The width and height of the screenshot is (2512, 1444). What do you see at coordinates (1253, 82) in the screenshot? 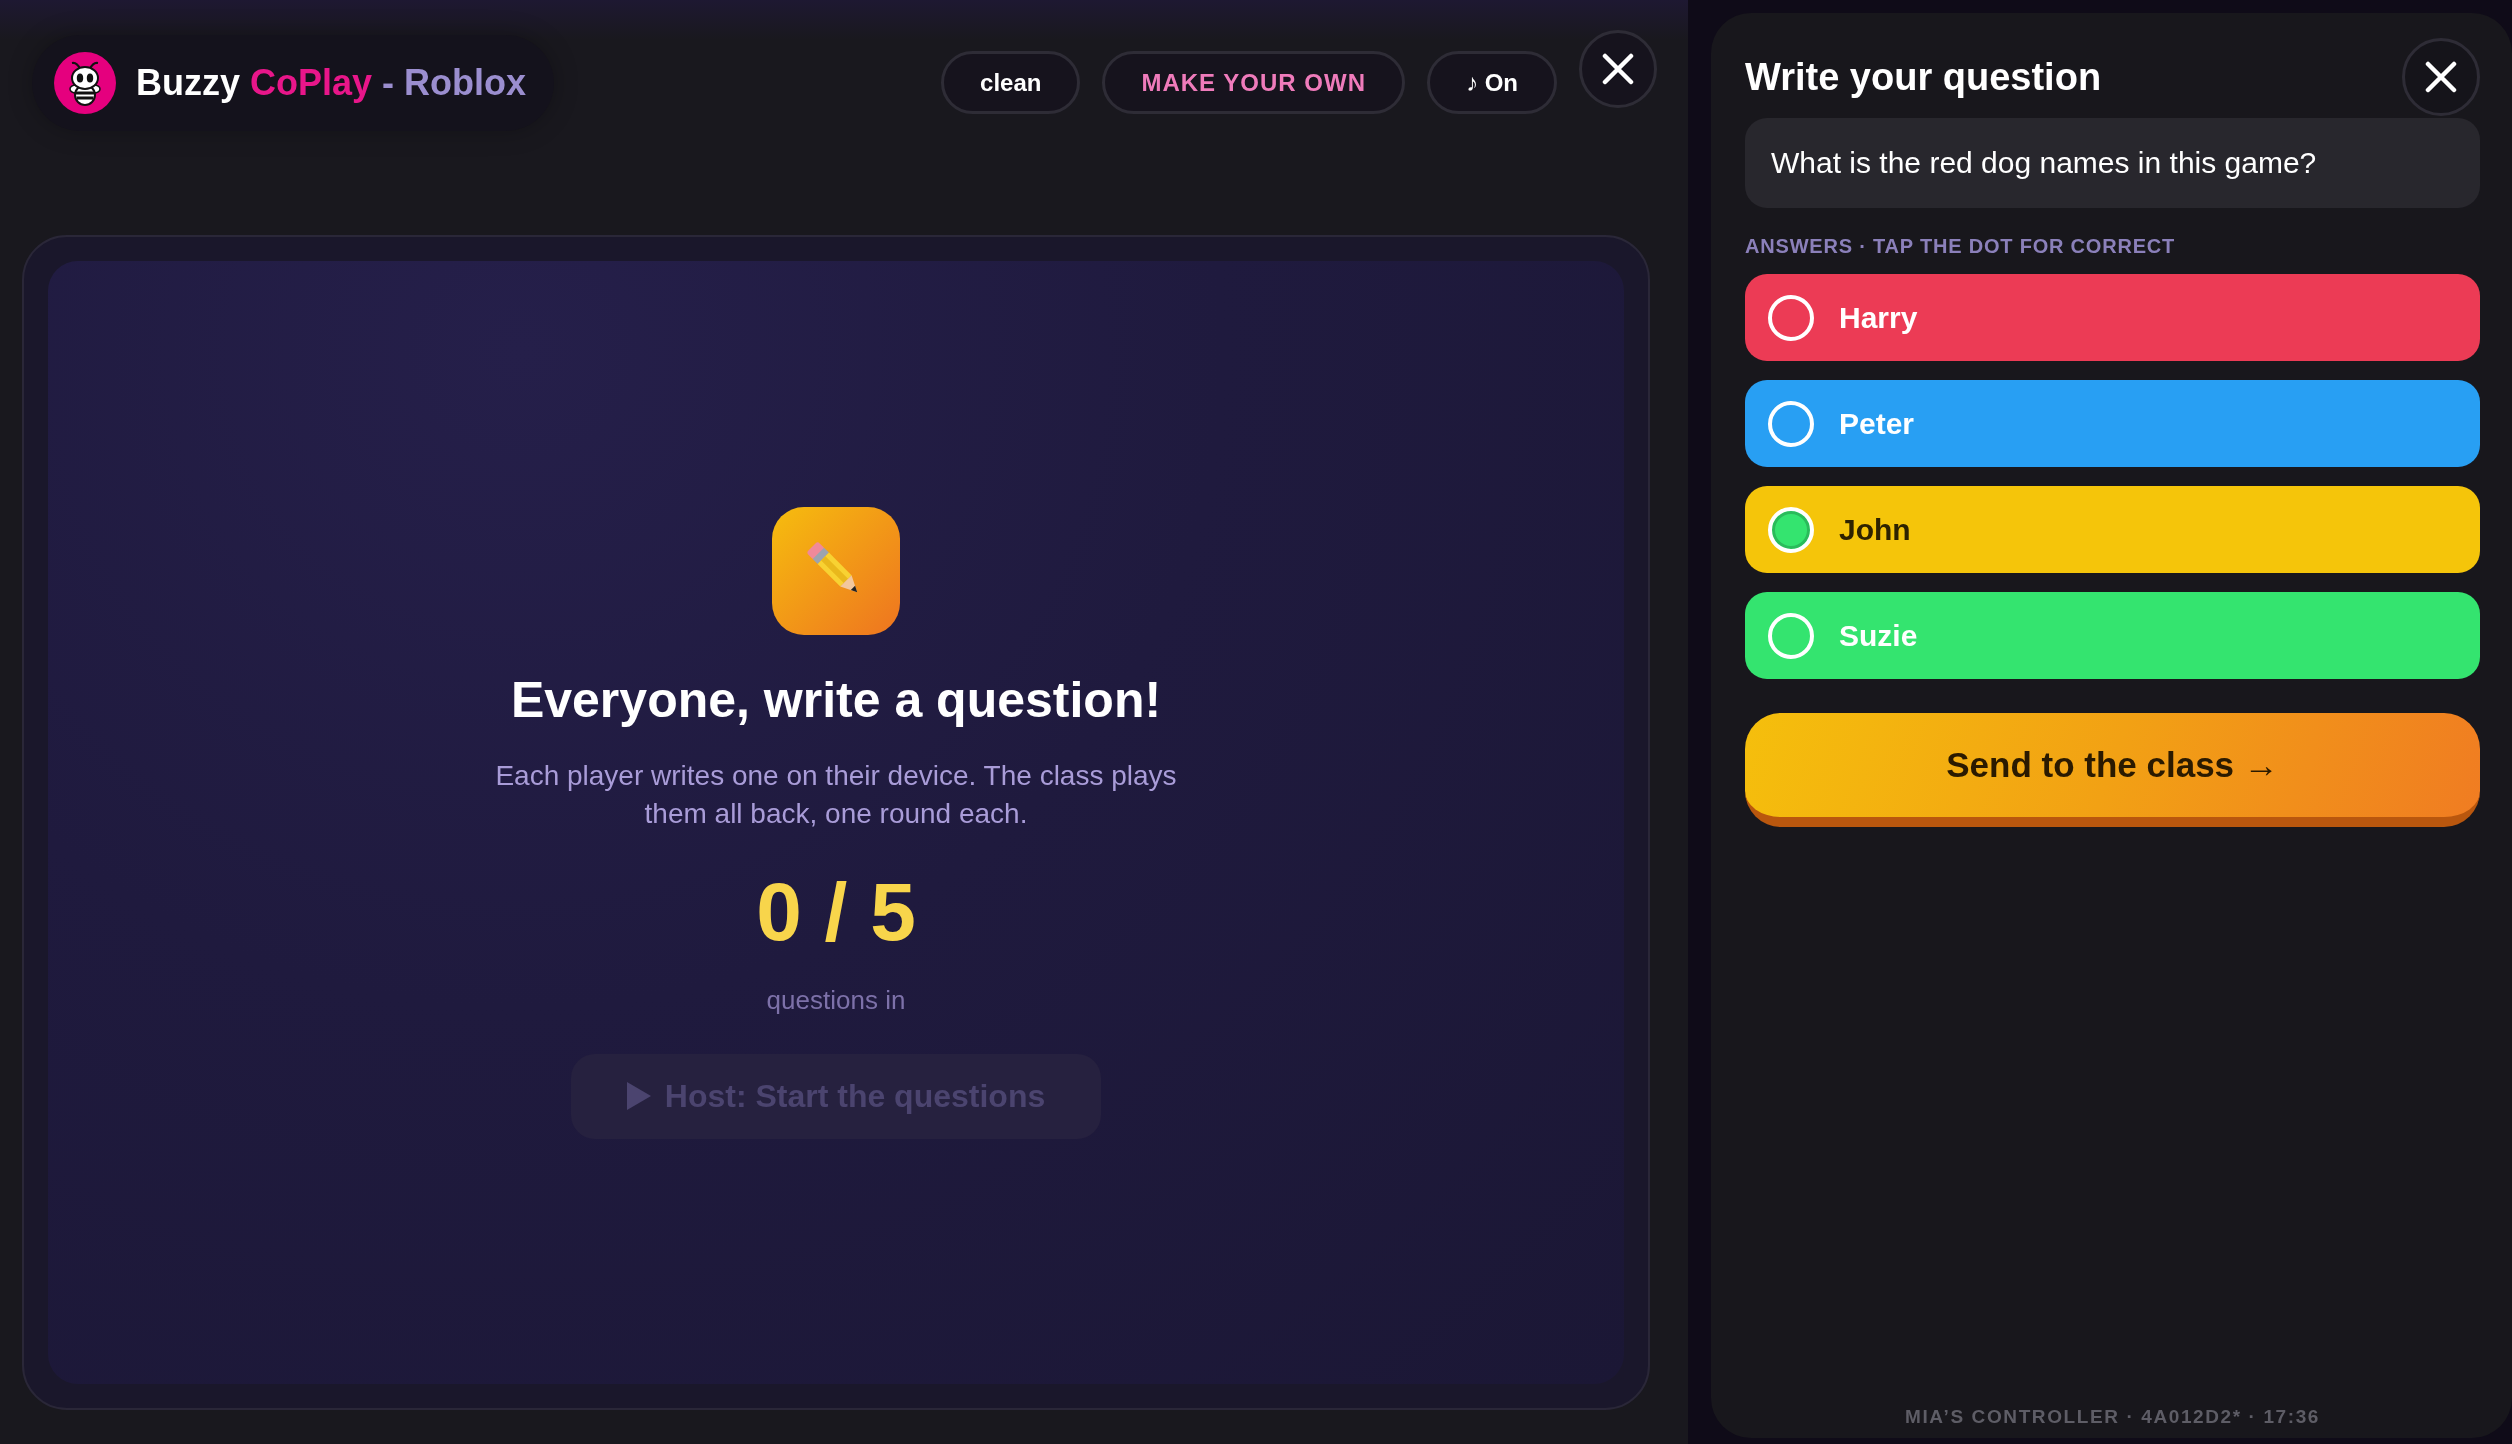
I see `toolbar-button: MAKE YOUR OWN` at bounding box center [1253, 82].